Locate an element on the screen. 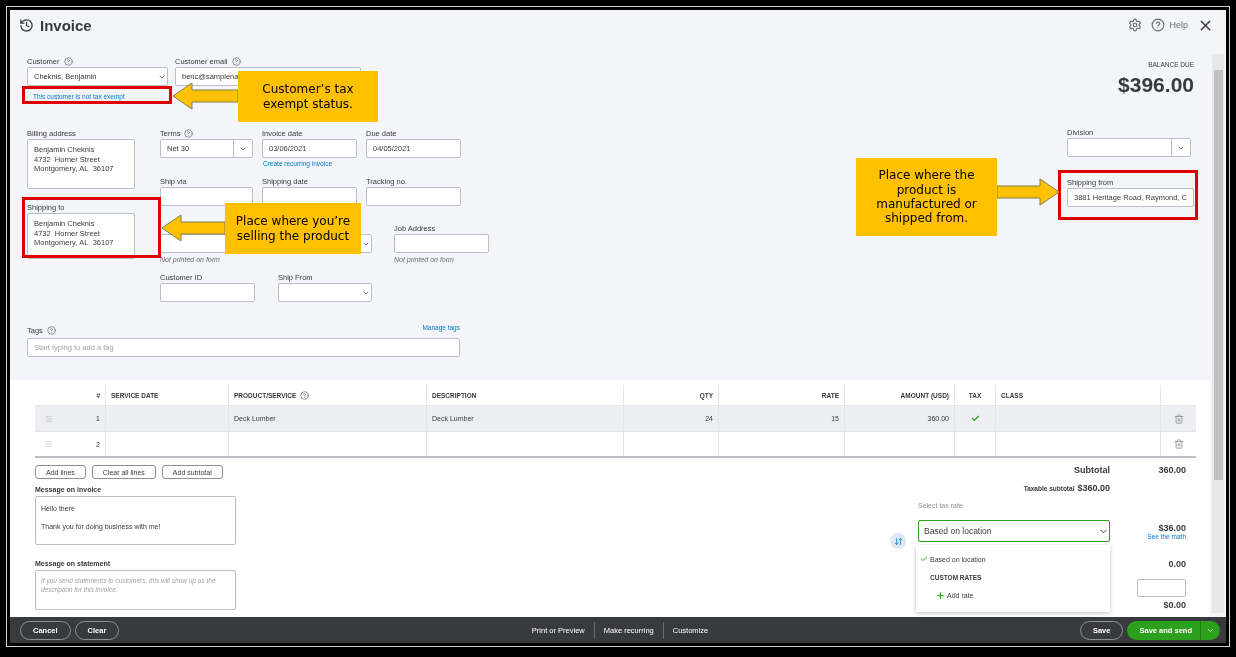 Image resolution: width=1236 pixels, height=657 pixels. subtotal-value: 360.00 is located at coordinates (1171, 470).